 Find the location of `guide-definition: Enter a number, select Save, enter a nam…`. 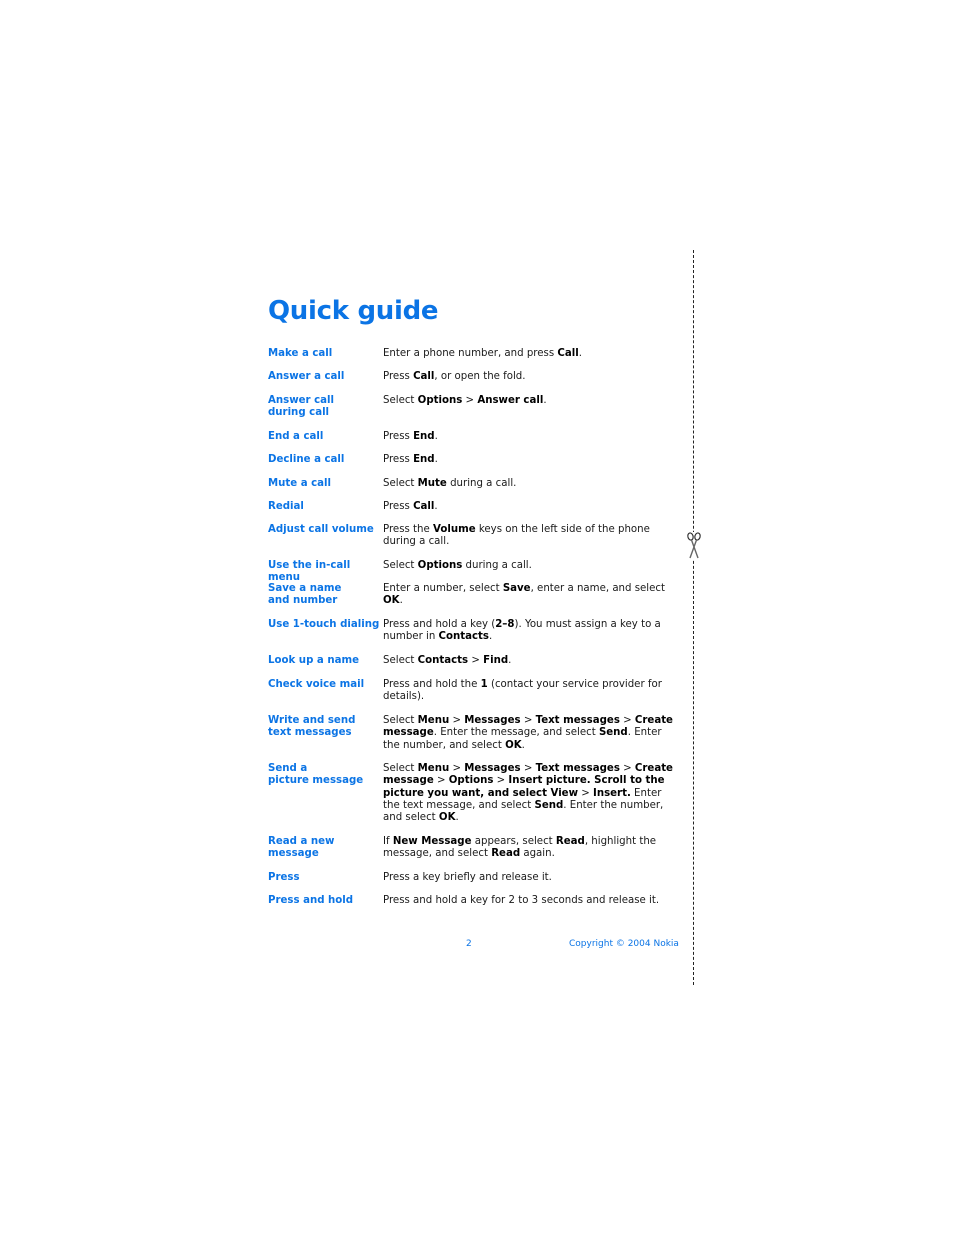

guide-definition: Enter a number, select Save, enter a nam… is located at coordinates (528, 595).